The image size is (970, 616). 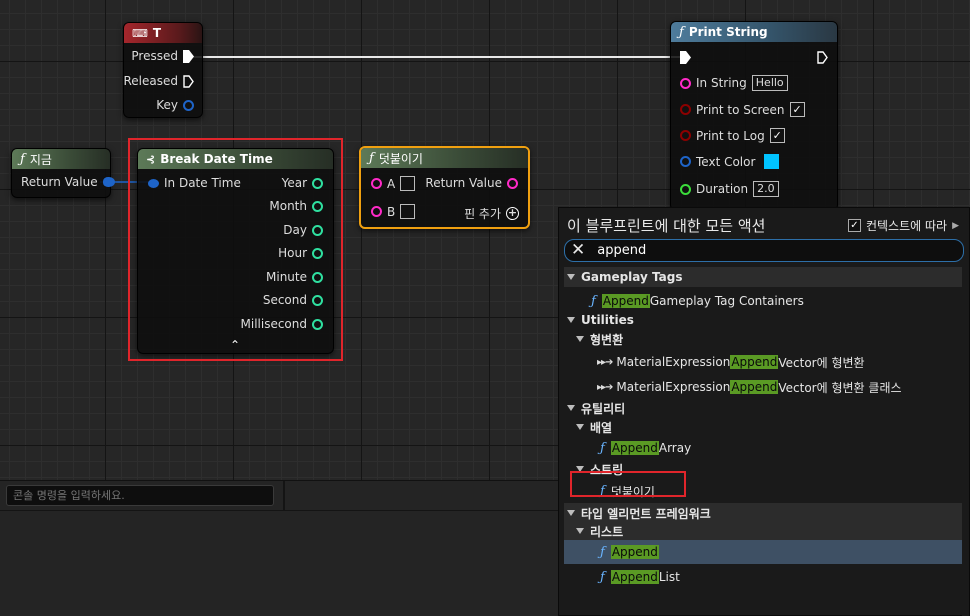 I want to click on float-pin-icon, so click(x=685, y=189).